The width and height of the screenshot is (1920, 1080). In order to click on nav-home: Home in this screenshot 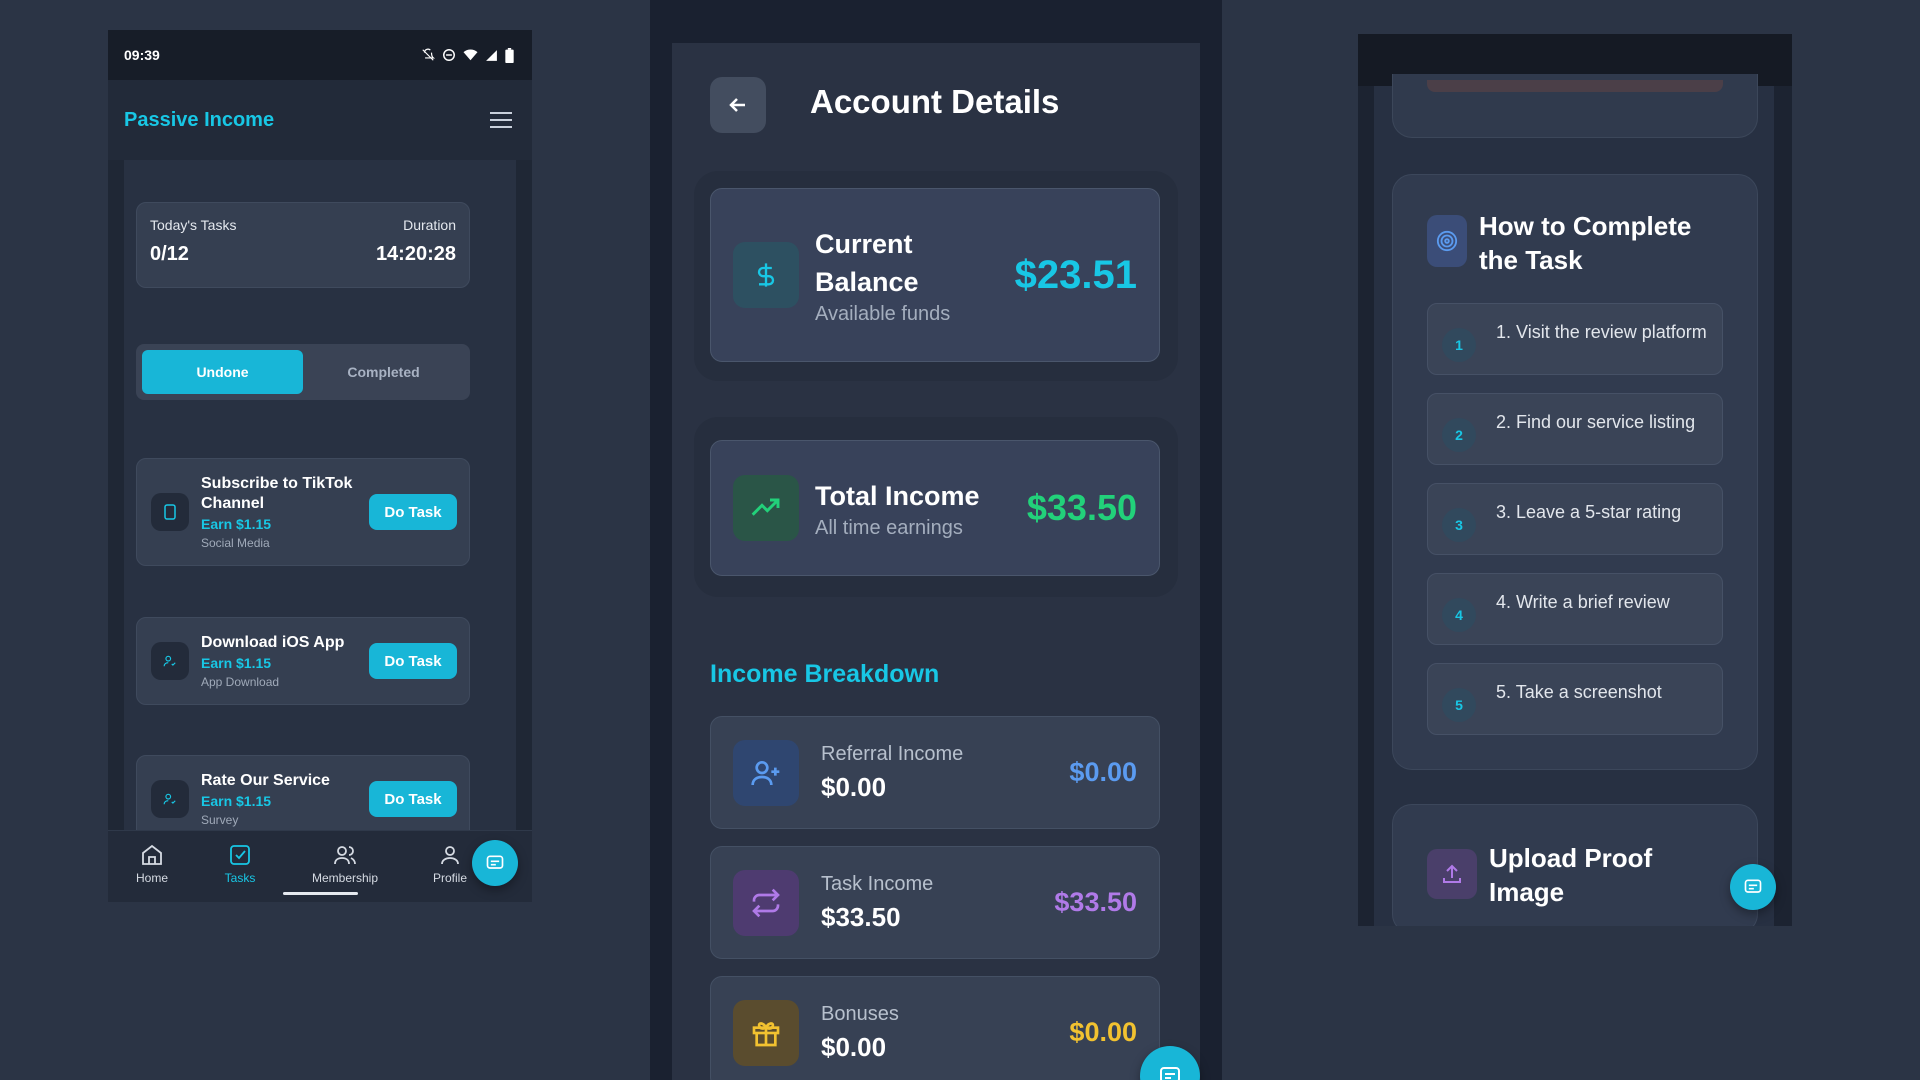, I will do `click(152, 866)`.